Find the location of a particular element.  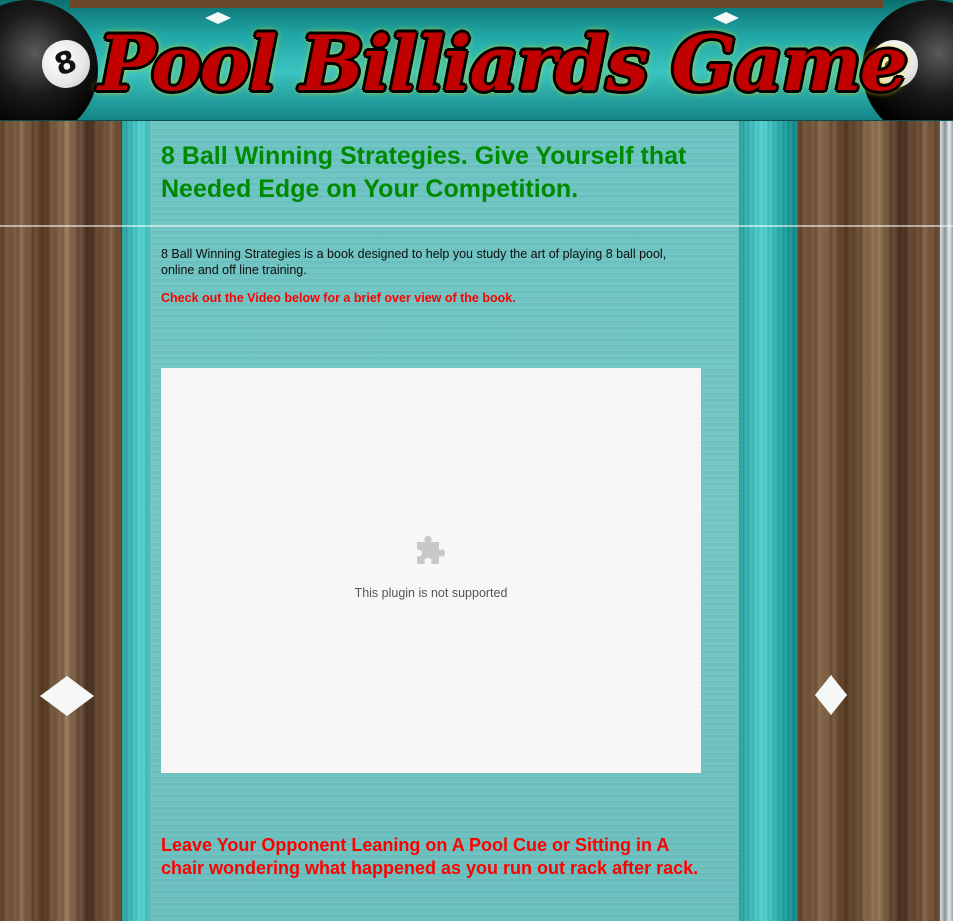

right-wood-rail is located at coordinates (869, 520).